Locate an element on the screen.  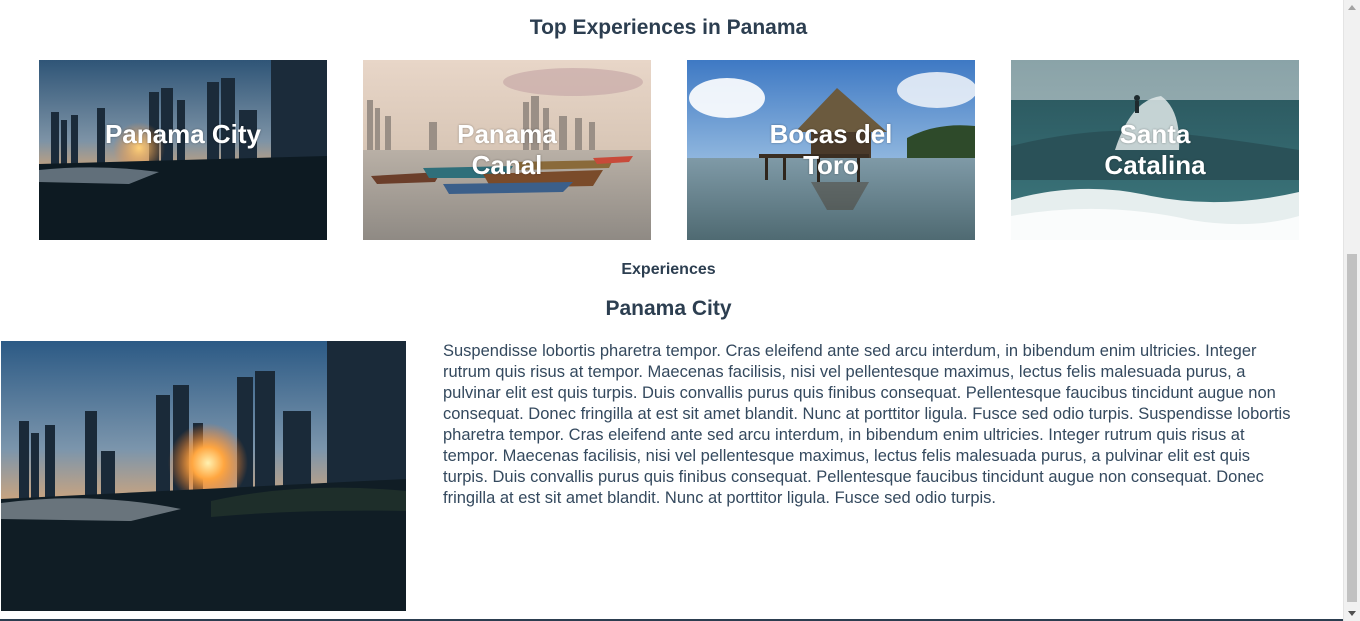
card-bocas-del-toro: Bocas del Toro is located at coordinates (831, 150).